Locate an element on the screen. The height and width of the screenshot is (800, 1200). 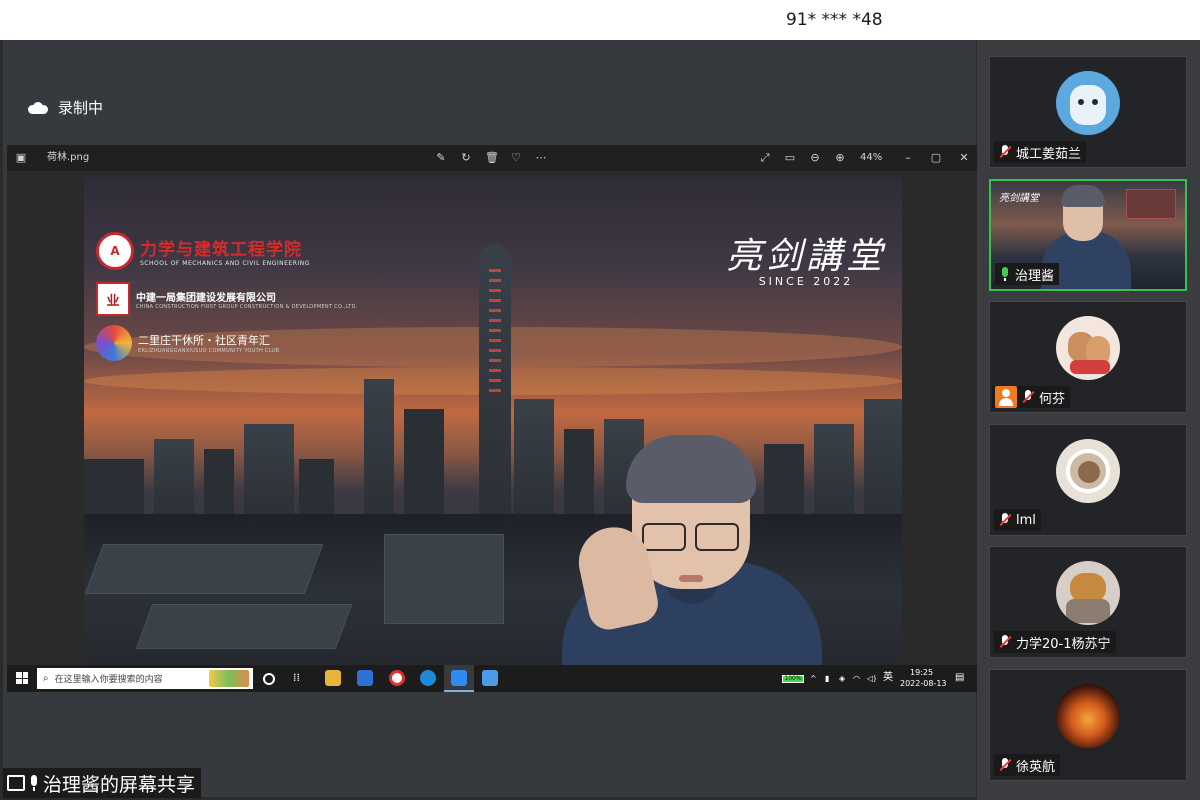
company-name-cn: 中建一局集团建设发展有限公司 is located at coordinates (206, 298).